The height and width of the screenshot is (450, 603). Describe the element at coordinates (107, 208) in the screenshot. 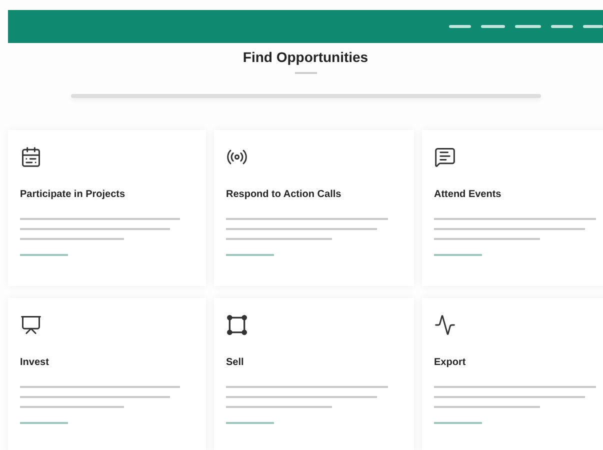

I see `opportunity-card: Participate in Projects` at that location.